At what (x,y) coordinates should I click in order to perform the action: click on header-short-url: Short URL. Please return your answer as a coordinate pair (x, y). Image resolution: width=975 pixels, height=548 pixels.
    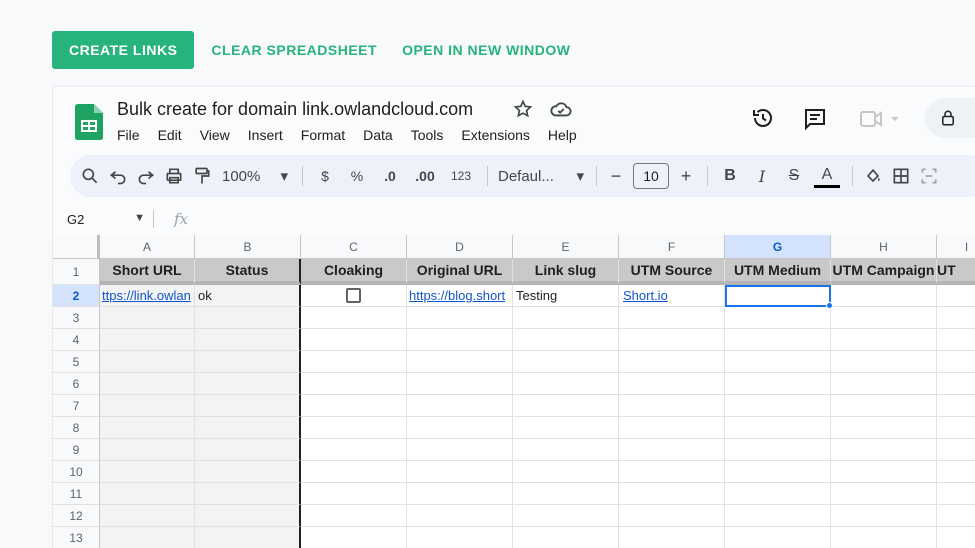
    Looking at the image, I should click on (147, 272).